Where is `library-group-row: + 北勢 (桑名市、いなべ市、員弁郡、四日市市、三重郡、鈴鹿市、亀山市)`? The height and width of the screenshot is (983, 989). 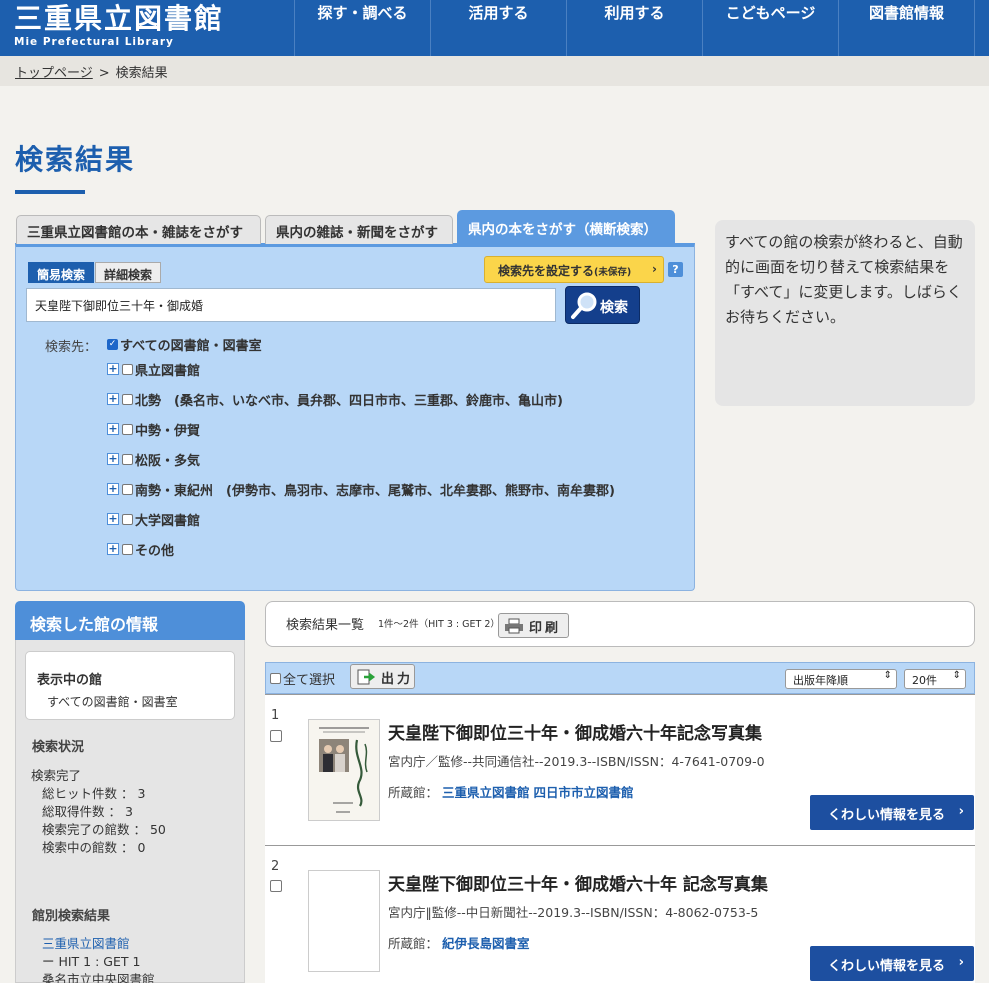
library-group-row: + 北勢 (桑名市、いなべ市、員弁郡、四日市市、三重郡、鈴鹿市、亀山市) is located at coordinates (335, 399).